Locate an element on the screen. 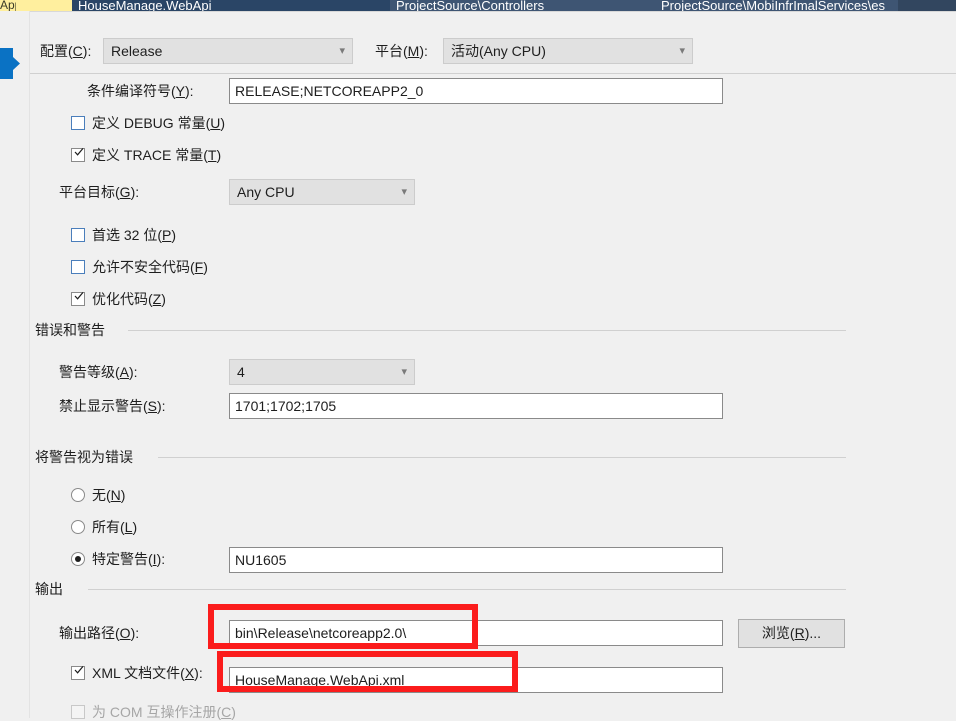 This screenshot has height=721, width=956. conditional-symbols-label-text: 条件编译符号(Y): is located at coordinates (140, 91).